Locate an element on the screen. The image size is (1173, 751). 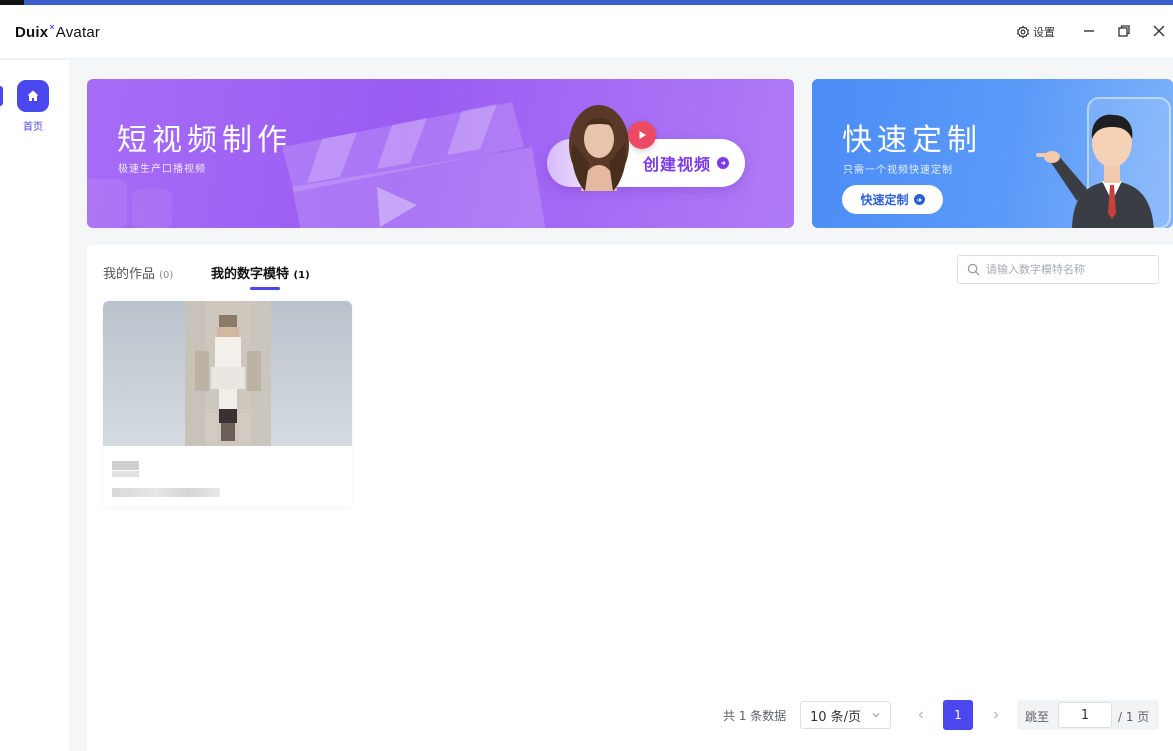
create-video-label: 创建视频 is located at coordinates (676, 164).